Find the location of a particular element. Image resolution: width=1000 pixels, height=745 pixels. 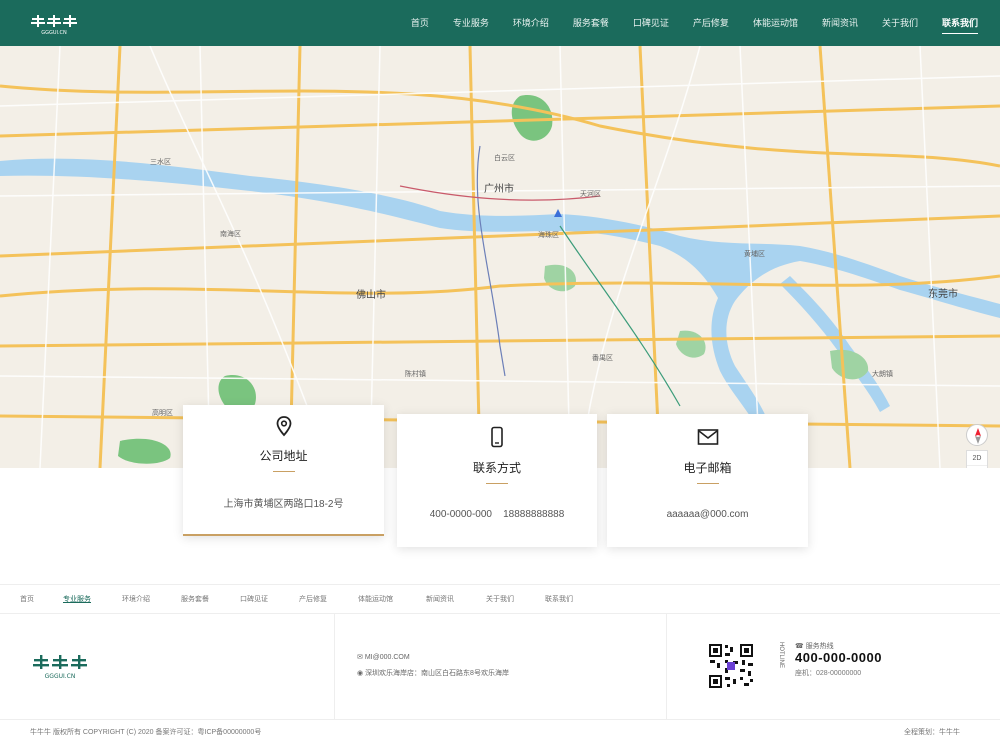

contact-address-value: 上海市黄埔区两路口18-2号 is located at coordinates (283, 504).